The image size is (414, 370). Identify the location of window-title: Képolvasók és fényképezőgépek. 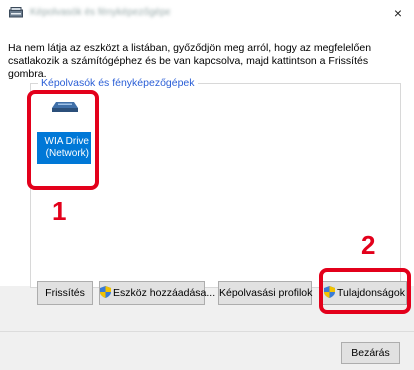
(100, 12).